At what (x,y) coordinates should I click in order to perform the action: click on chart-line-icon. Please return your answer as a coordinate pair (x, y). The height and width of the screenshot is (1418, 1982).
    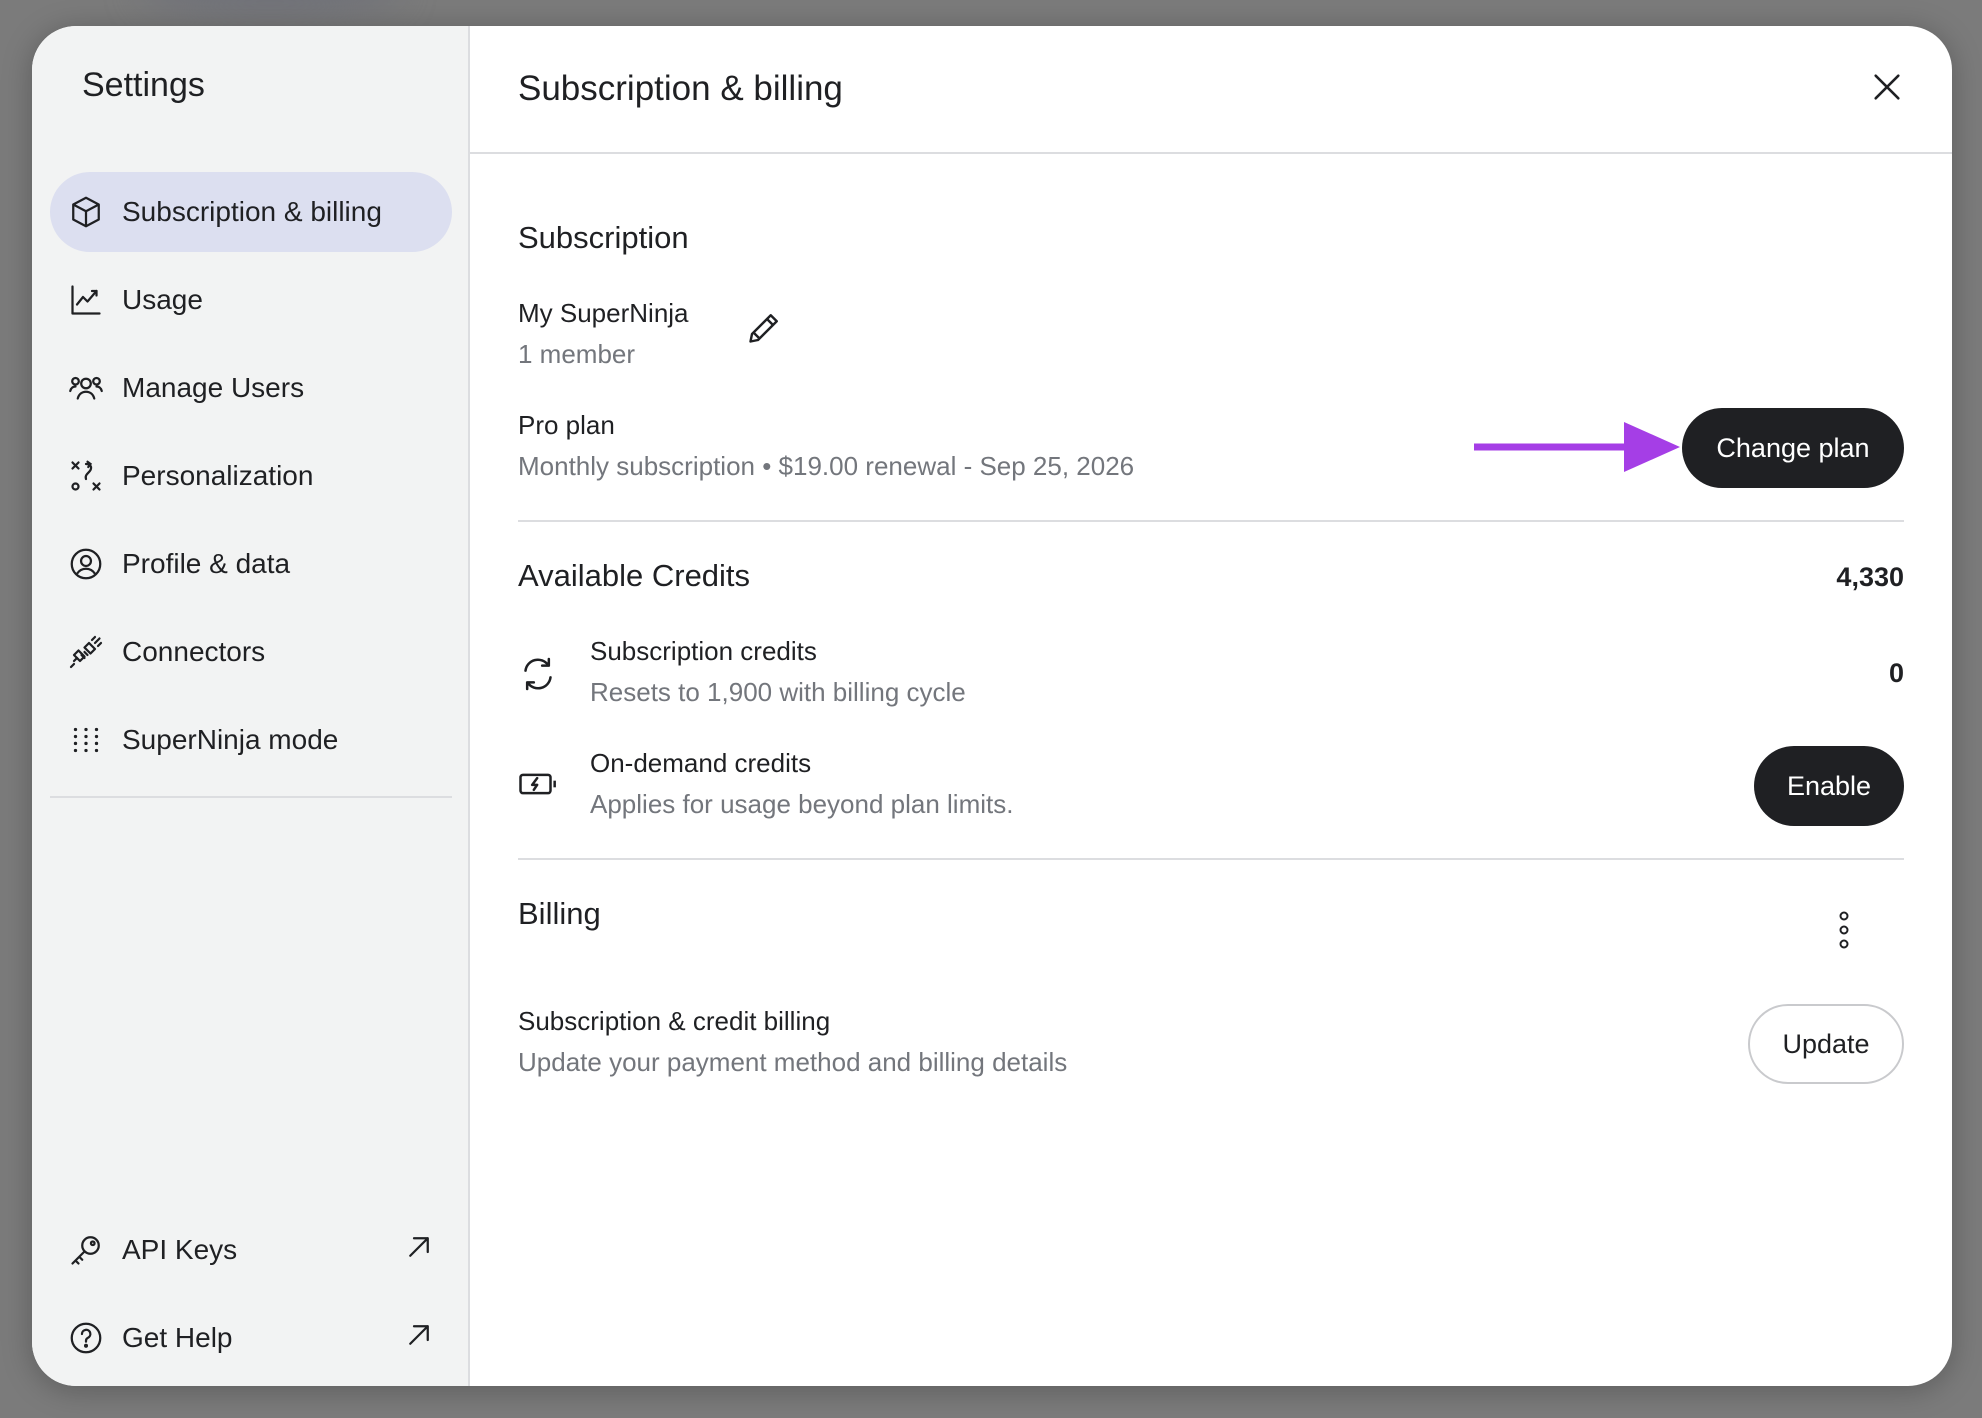
    Looking at the image, I should click on (86, 300).